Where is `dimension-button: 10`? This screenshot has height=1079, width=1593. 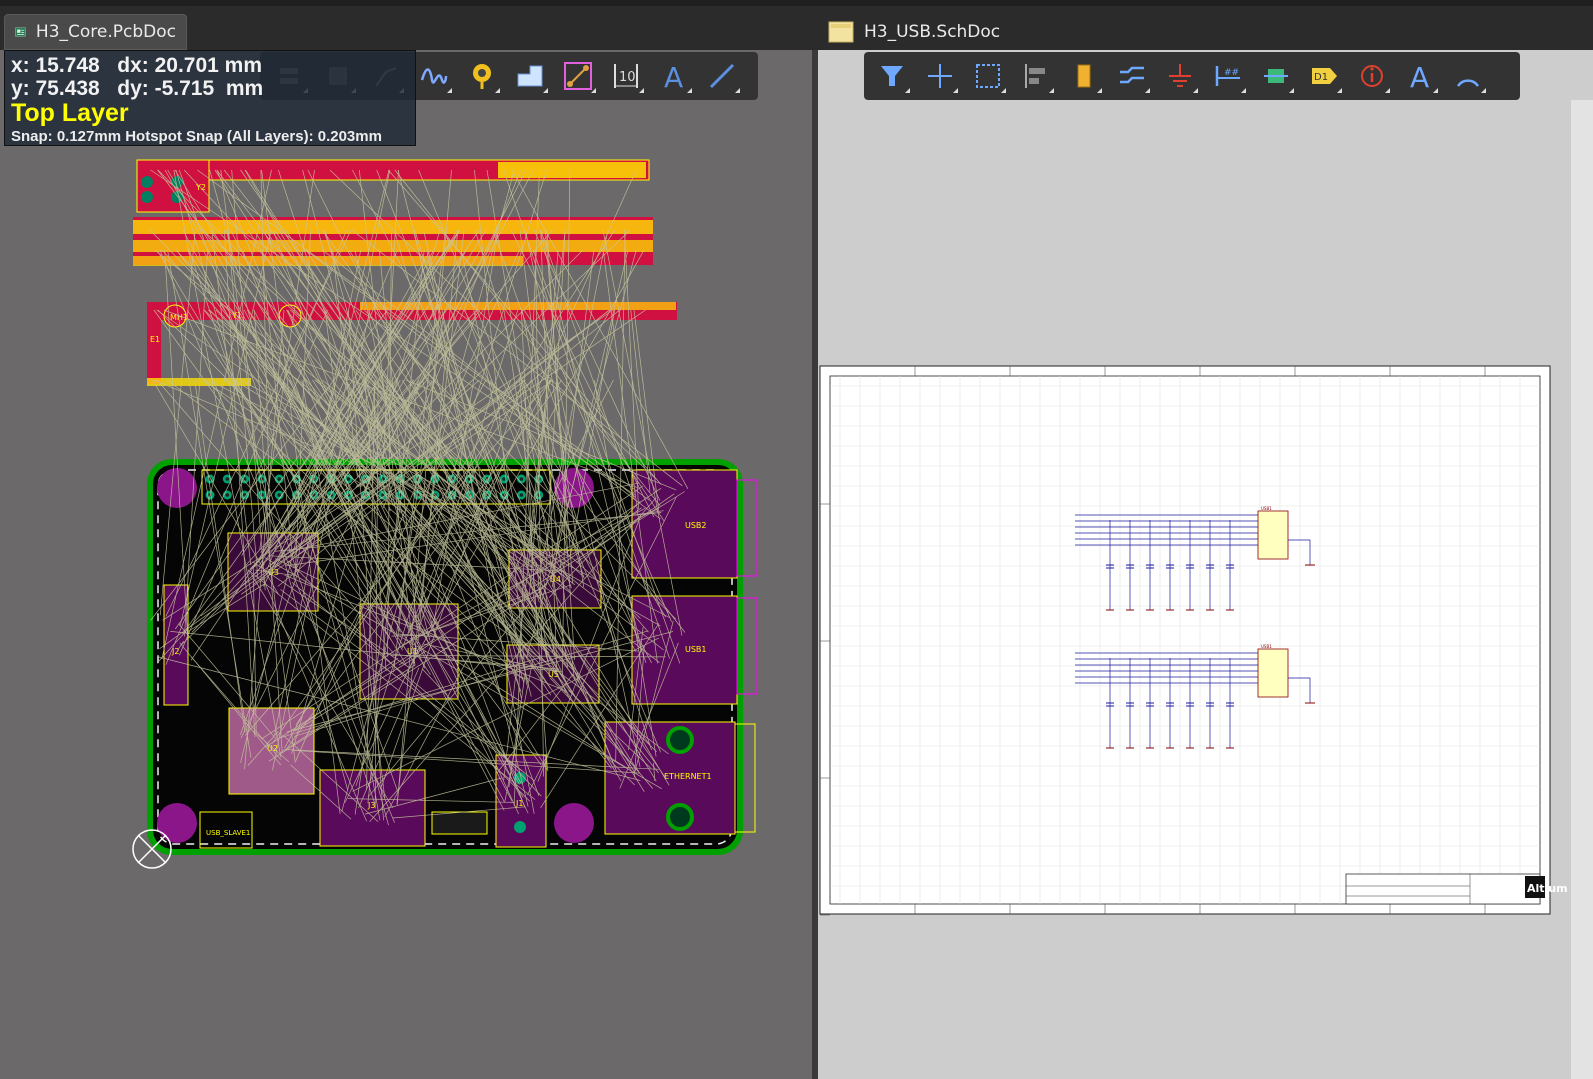
dimension-button: 10 is located at coordinates (626, 76).